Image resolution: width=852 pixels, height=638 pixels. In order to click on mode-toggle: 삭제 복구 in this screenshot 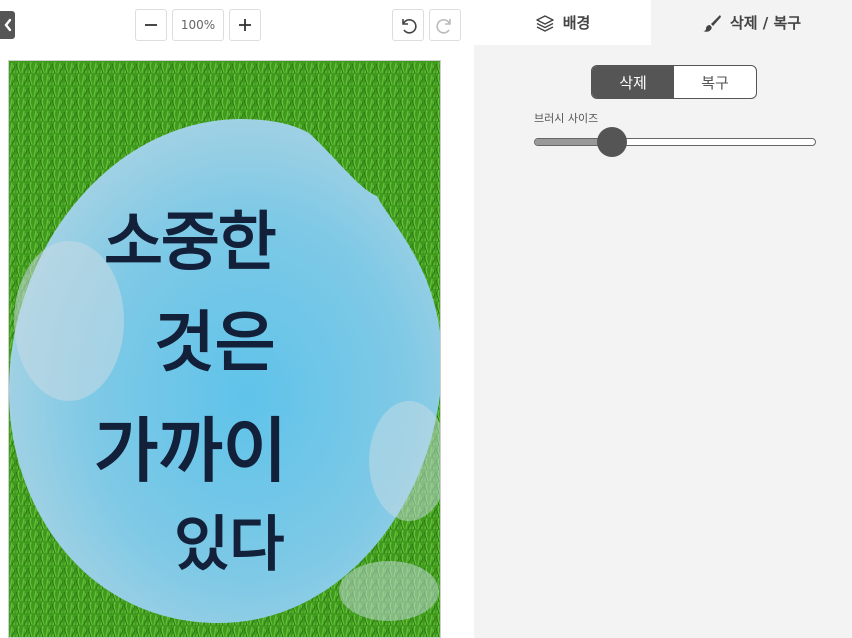, I will do `click(674, 82)`.